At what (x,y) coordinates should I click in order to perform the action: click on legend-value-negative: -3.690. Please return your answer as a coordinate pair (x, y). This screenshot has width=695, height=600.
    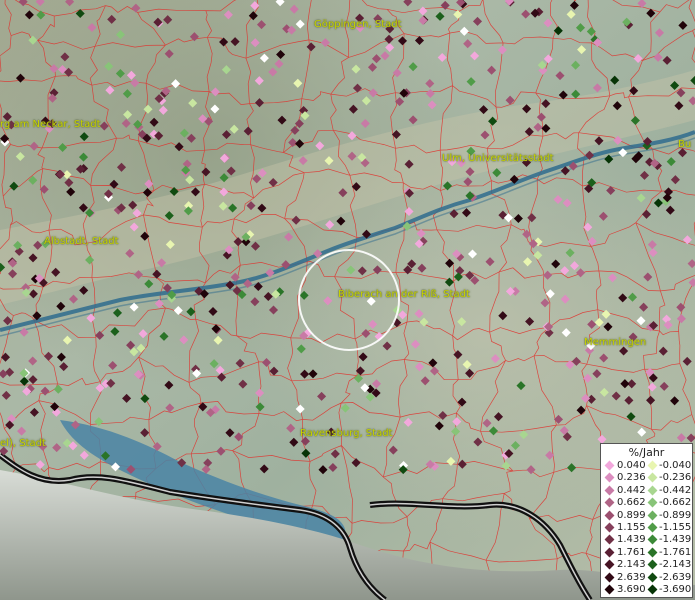
    Looking at the image, I should click on (675, 589).